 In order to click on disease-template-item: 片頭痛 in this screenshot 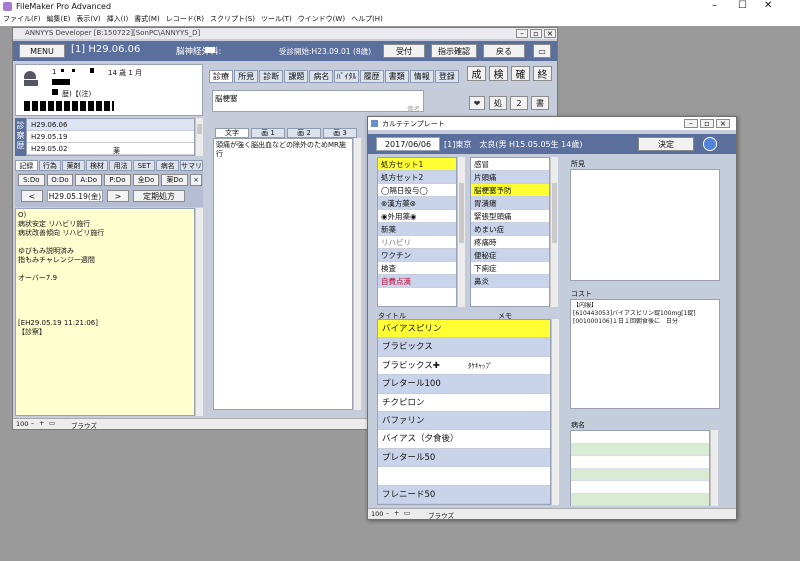, I will do `click(510, 177)`.